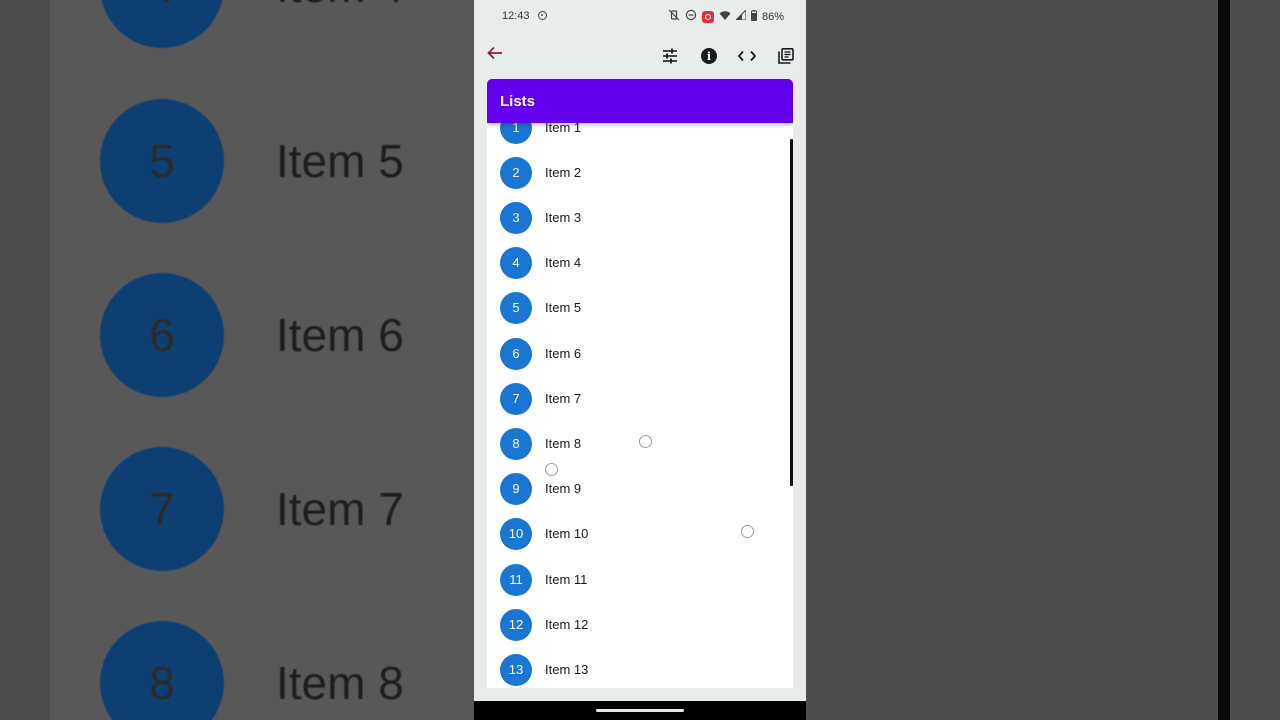 The width and height of the screenshot is (1280, 720). I want to click on library-books-button, so click(786, 56).